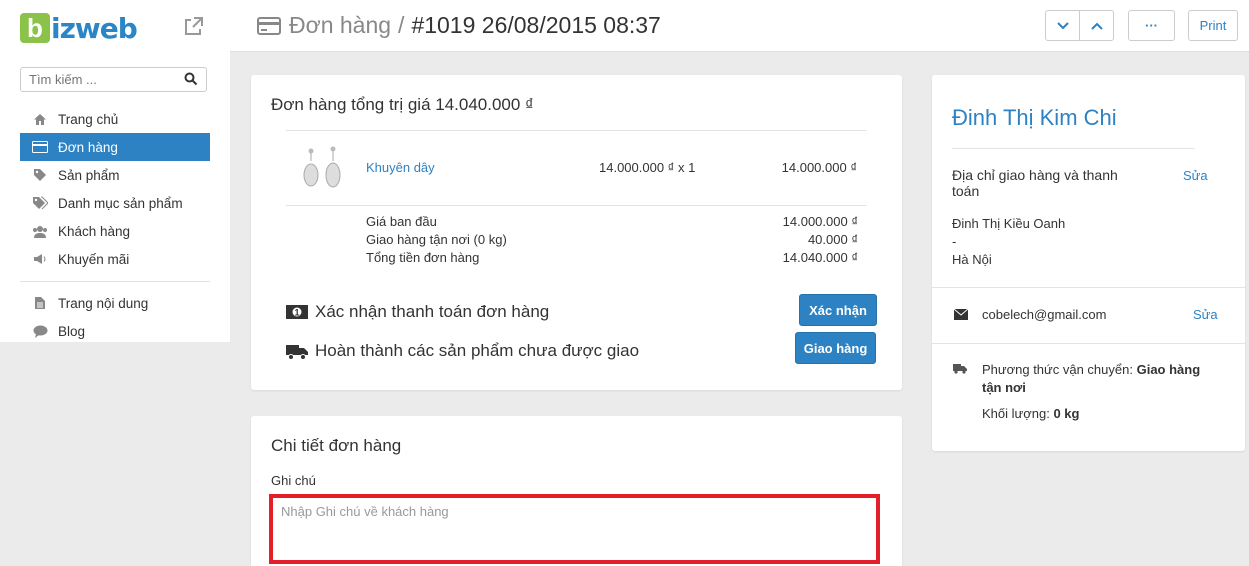  I want to click on home-icon, so click(40, 119).